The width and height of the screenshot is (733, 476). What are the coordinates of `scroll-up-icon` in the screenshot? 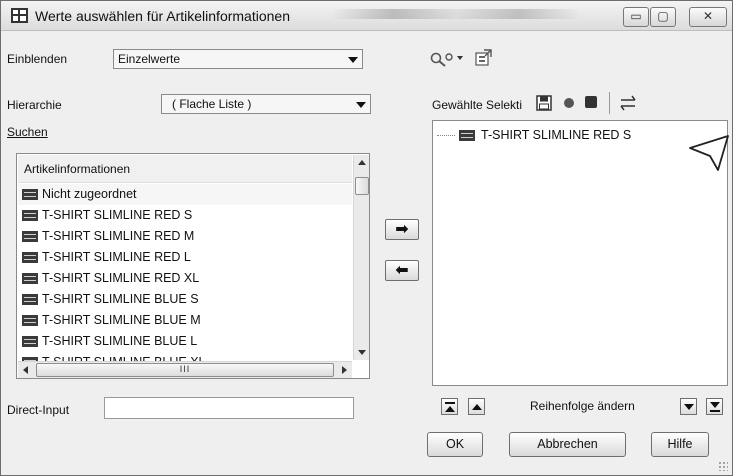 It's located at (362, 163).